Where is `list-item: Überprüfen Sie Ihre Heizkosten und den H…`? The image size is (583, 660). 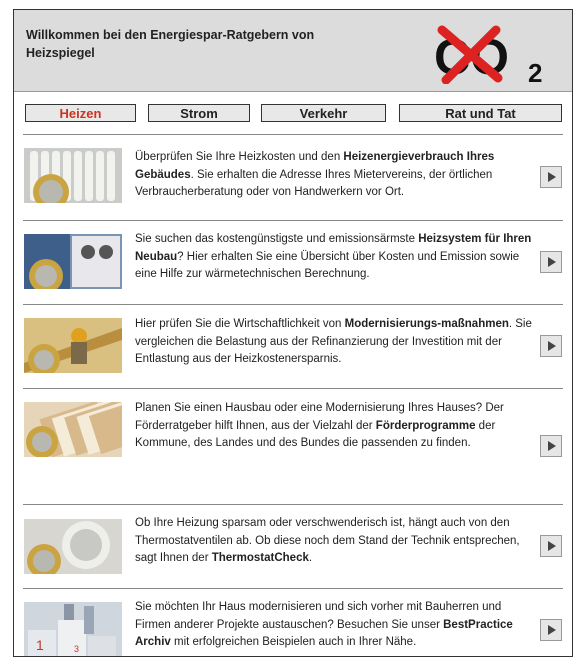 list-item: Überprüfen Sie Ihre Heizkosten und den H… is located at coordinates (293, 177).